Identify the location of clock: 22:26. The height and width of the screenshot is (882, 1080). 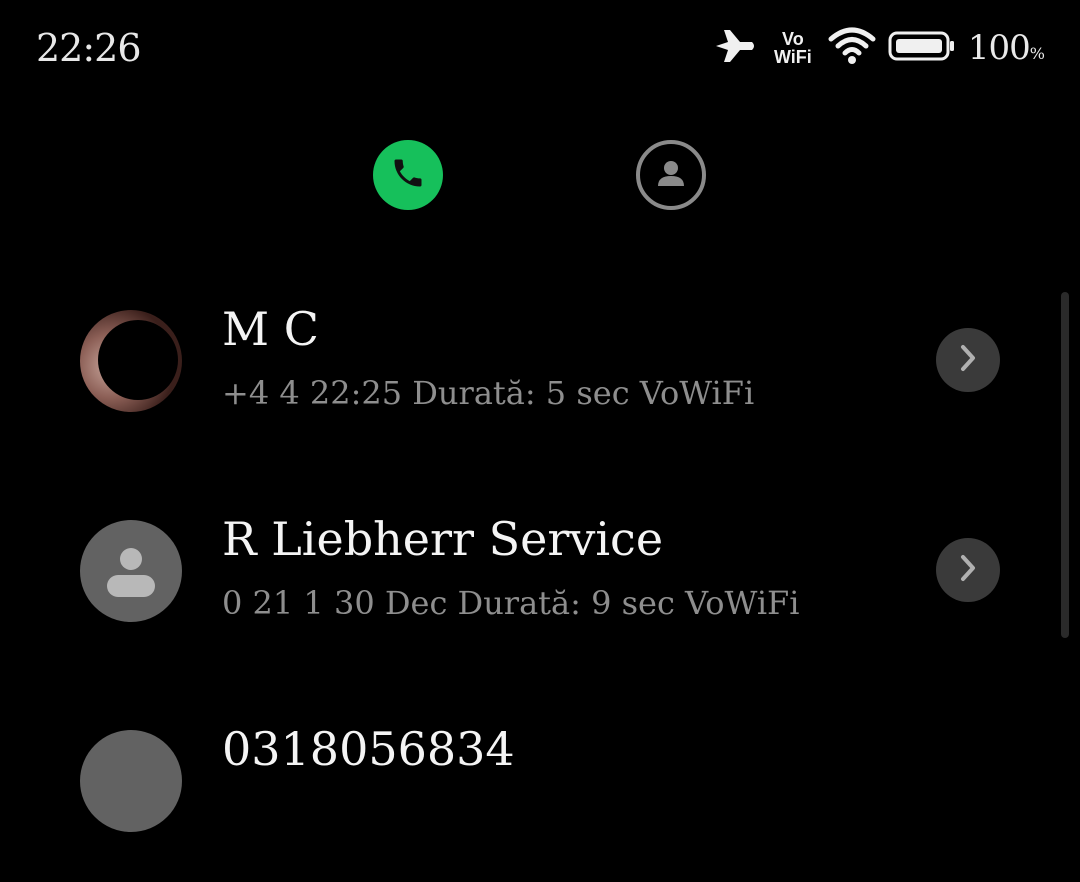
(89, 48).